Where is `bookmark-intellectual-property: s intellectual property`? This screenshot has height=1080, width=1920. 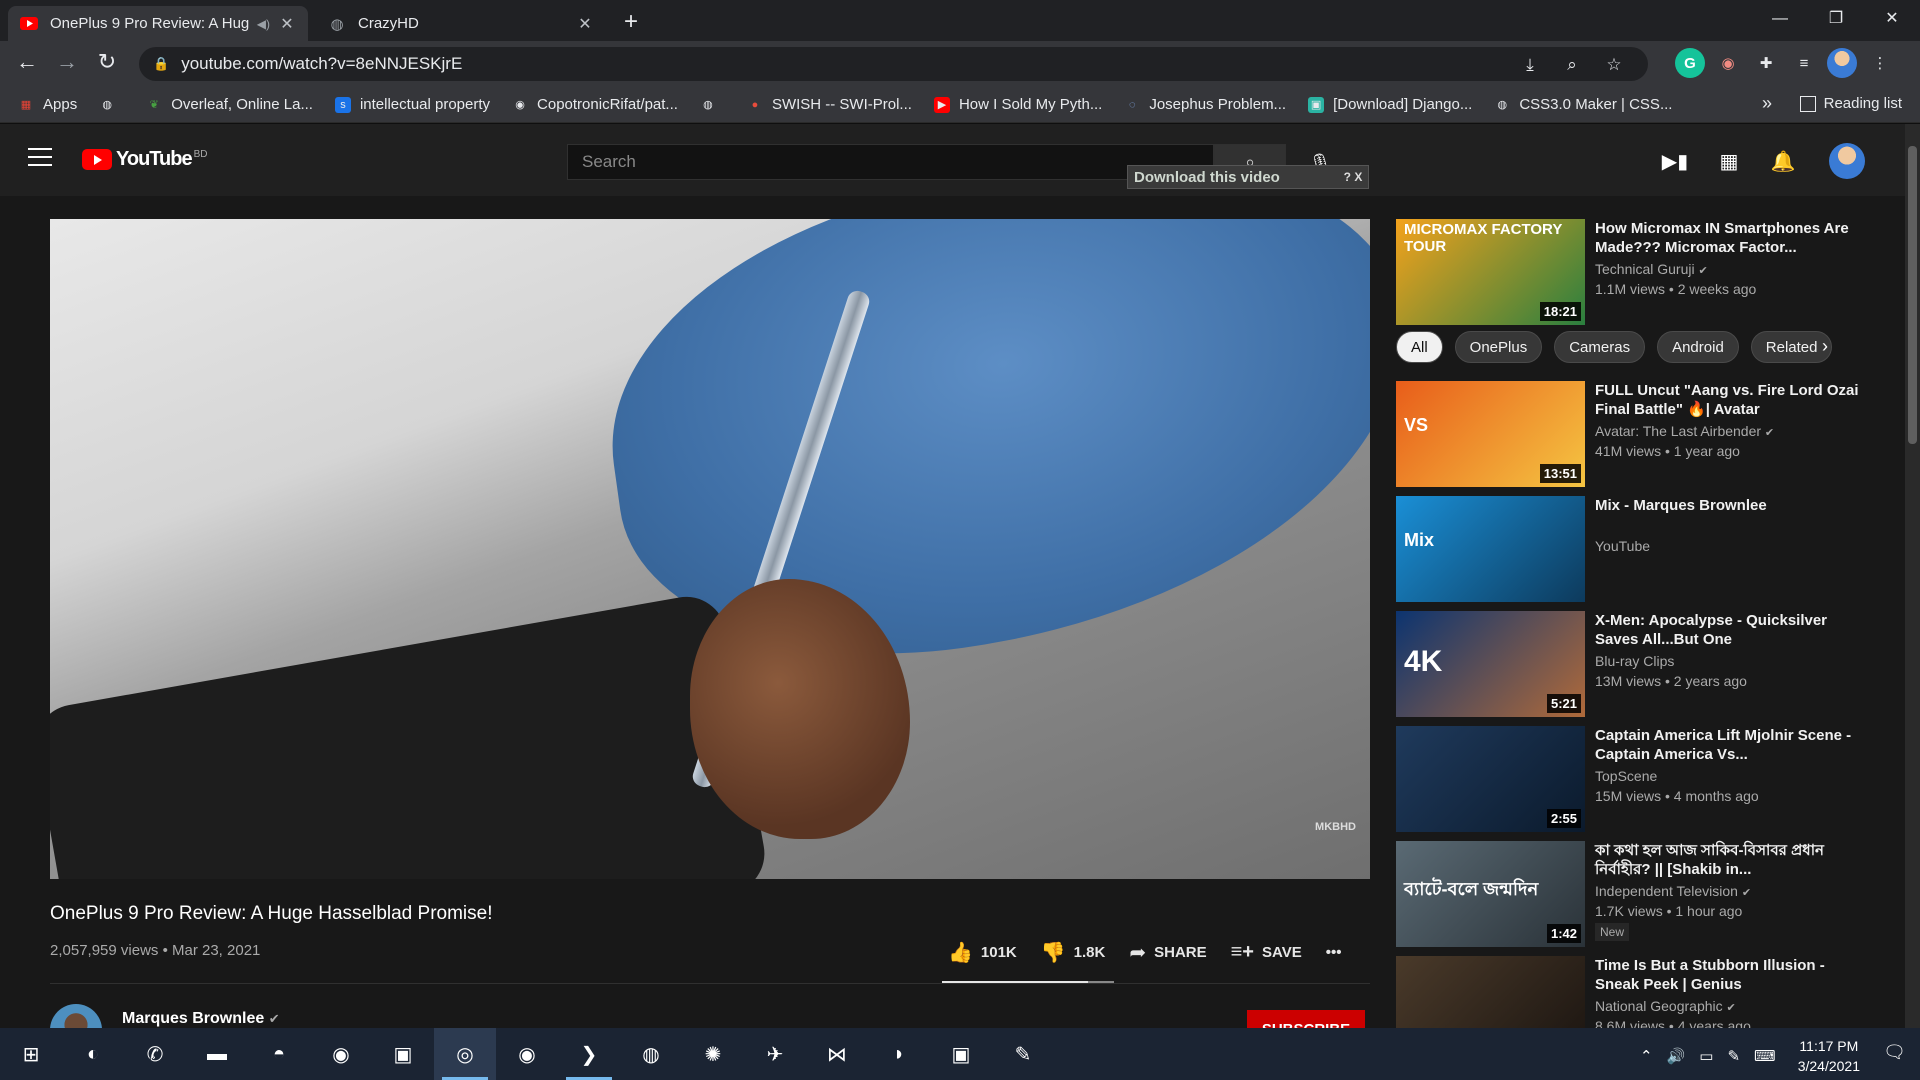
bookmark-intellectual-property: s intellectual property is located at coordinates (412, 104).